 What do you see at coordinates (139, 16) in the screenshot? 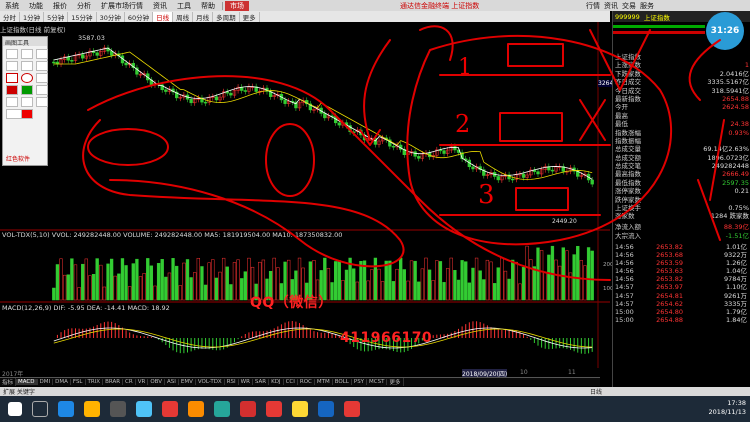
I see `period-60min: 60分钟` at bounding box center [139, 16].